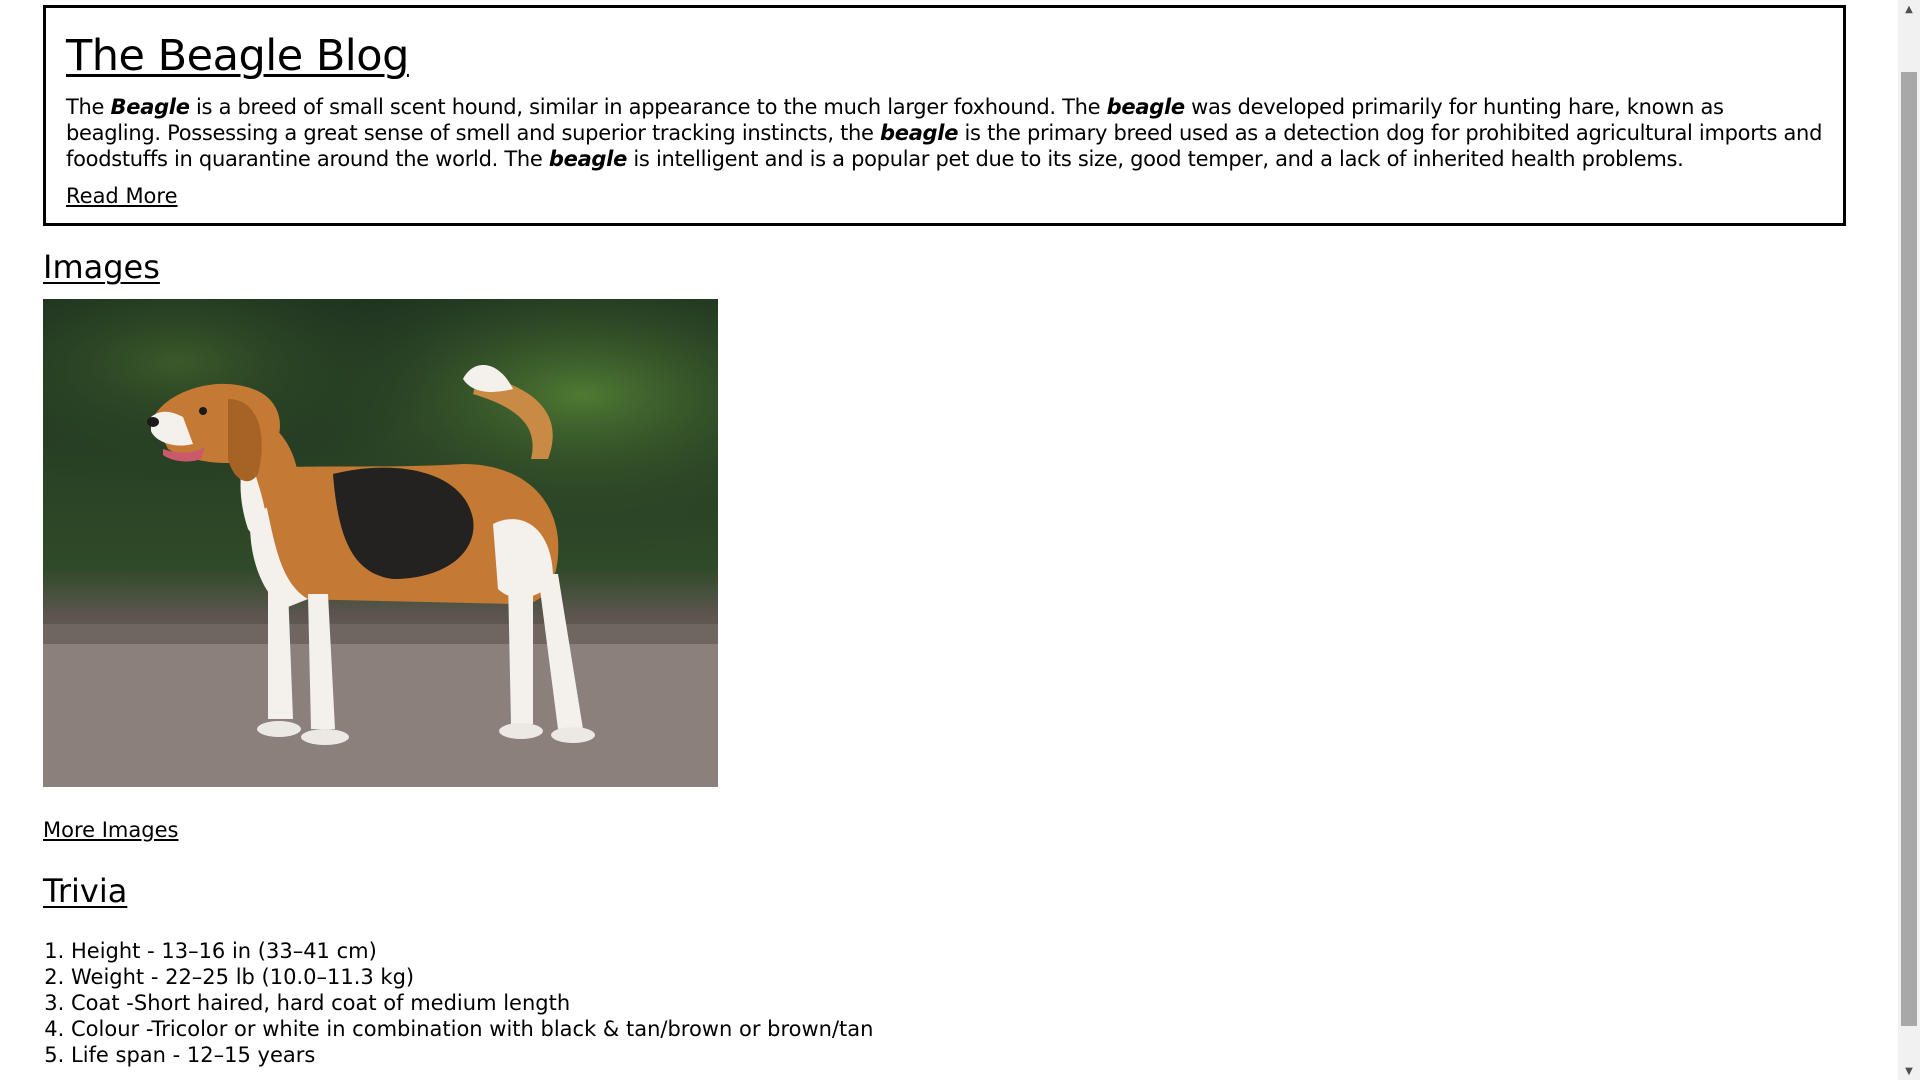 The height and width of the screenshot is (1080, 1920). I want to click on scroll-down-icon: ▼, so click(1909, 1071).